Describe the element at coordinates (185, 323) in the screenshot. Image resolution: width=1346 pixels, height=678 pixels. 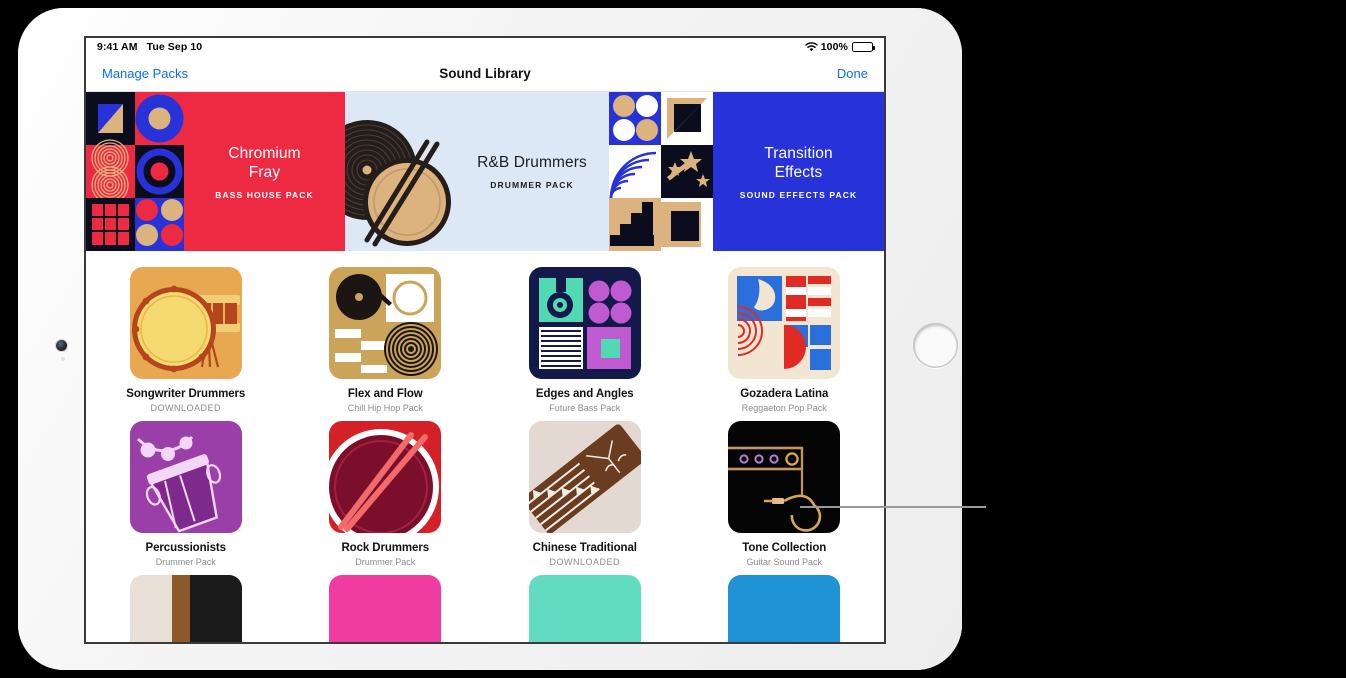
I see `drum-kit-orange-art` at that location.